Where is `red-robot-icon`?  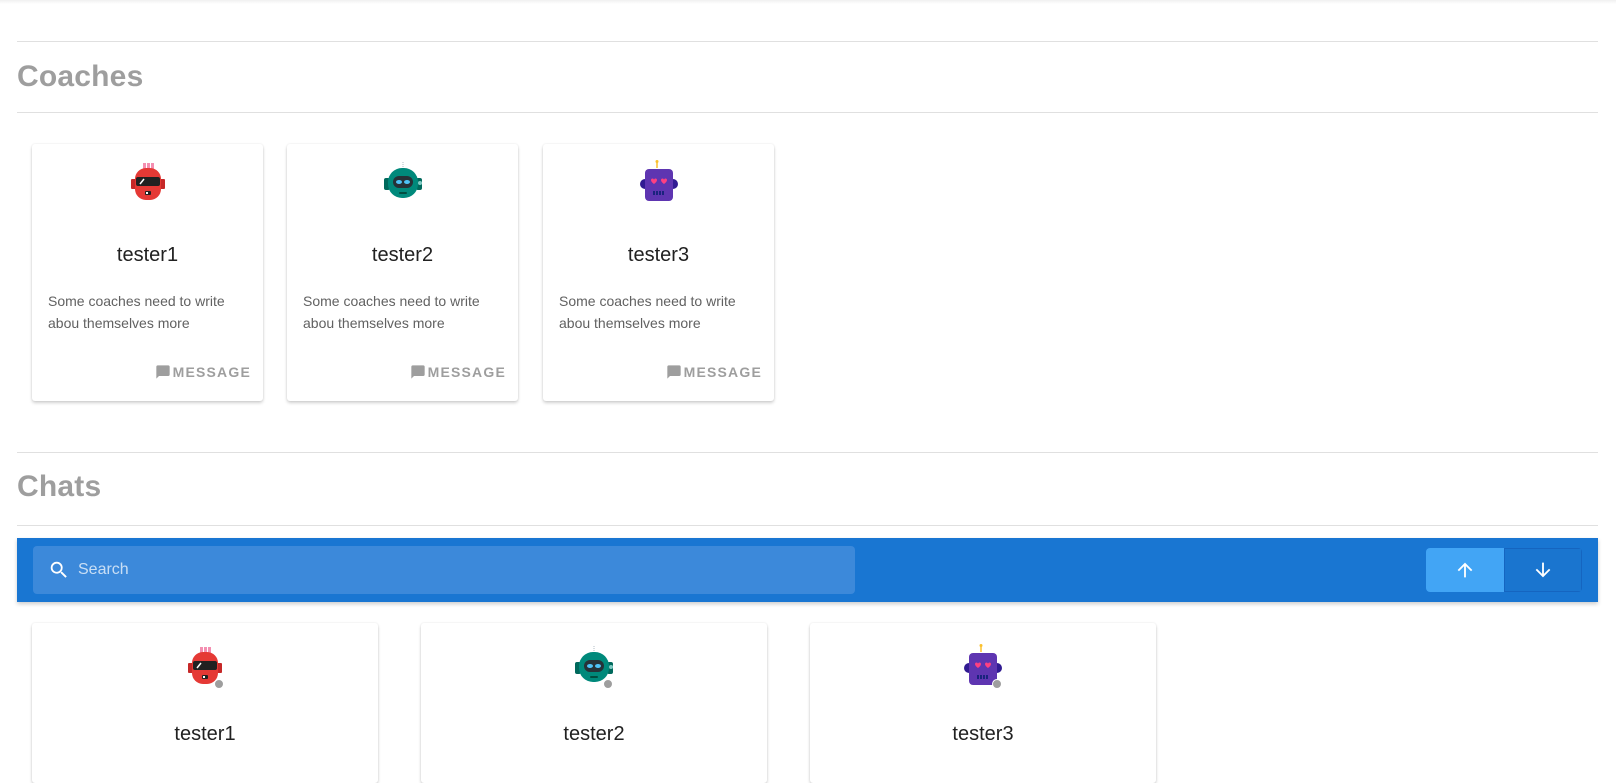 red-robot-icon is located at coordinates (147, 181).